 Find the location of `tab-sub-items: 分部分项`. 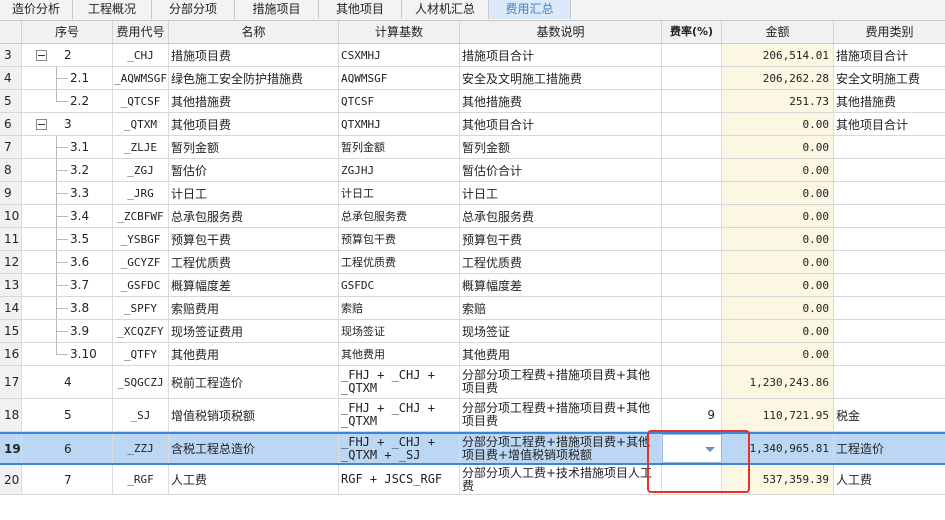

tab-sub-items: 分部分项 is located at coordinates (193, 9).